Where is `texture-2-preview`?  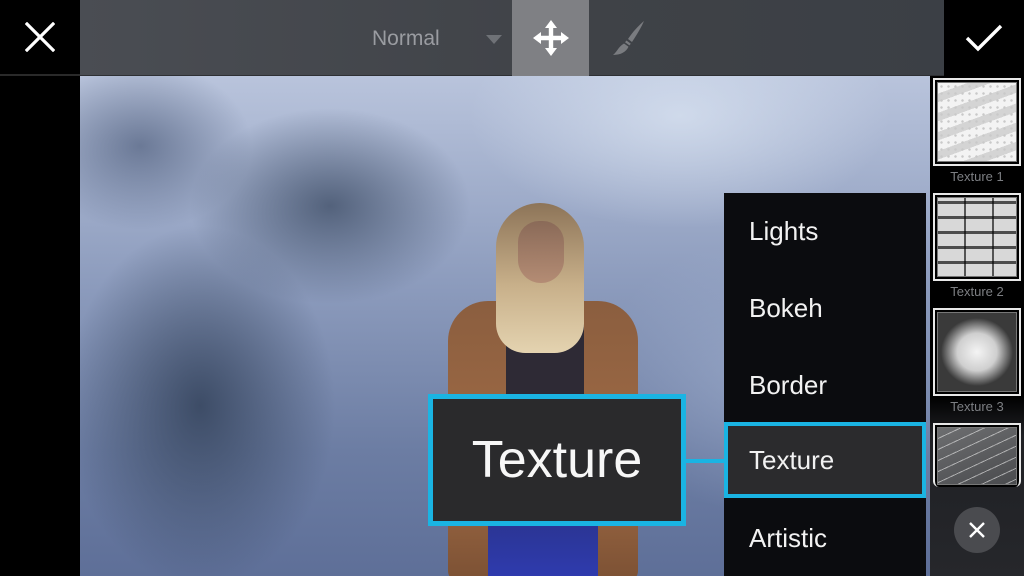 texture-2-preview is located at coordinates (977, 237).